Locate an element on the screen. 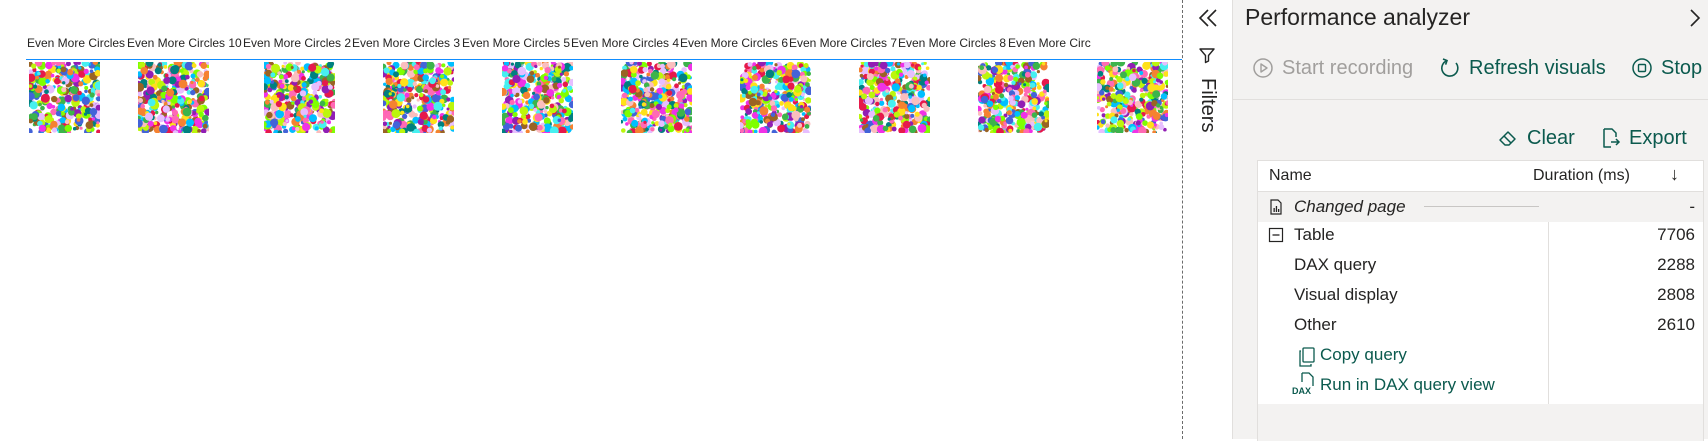  row-name: Table is located at coordinates (1314, 234).